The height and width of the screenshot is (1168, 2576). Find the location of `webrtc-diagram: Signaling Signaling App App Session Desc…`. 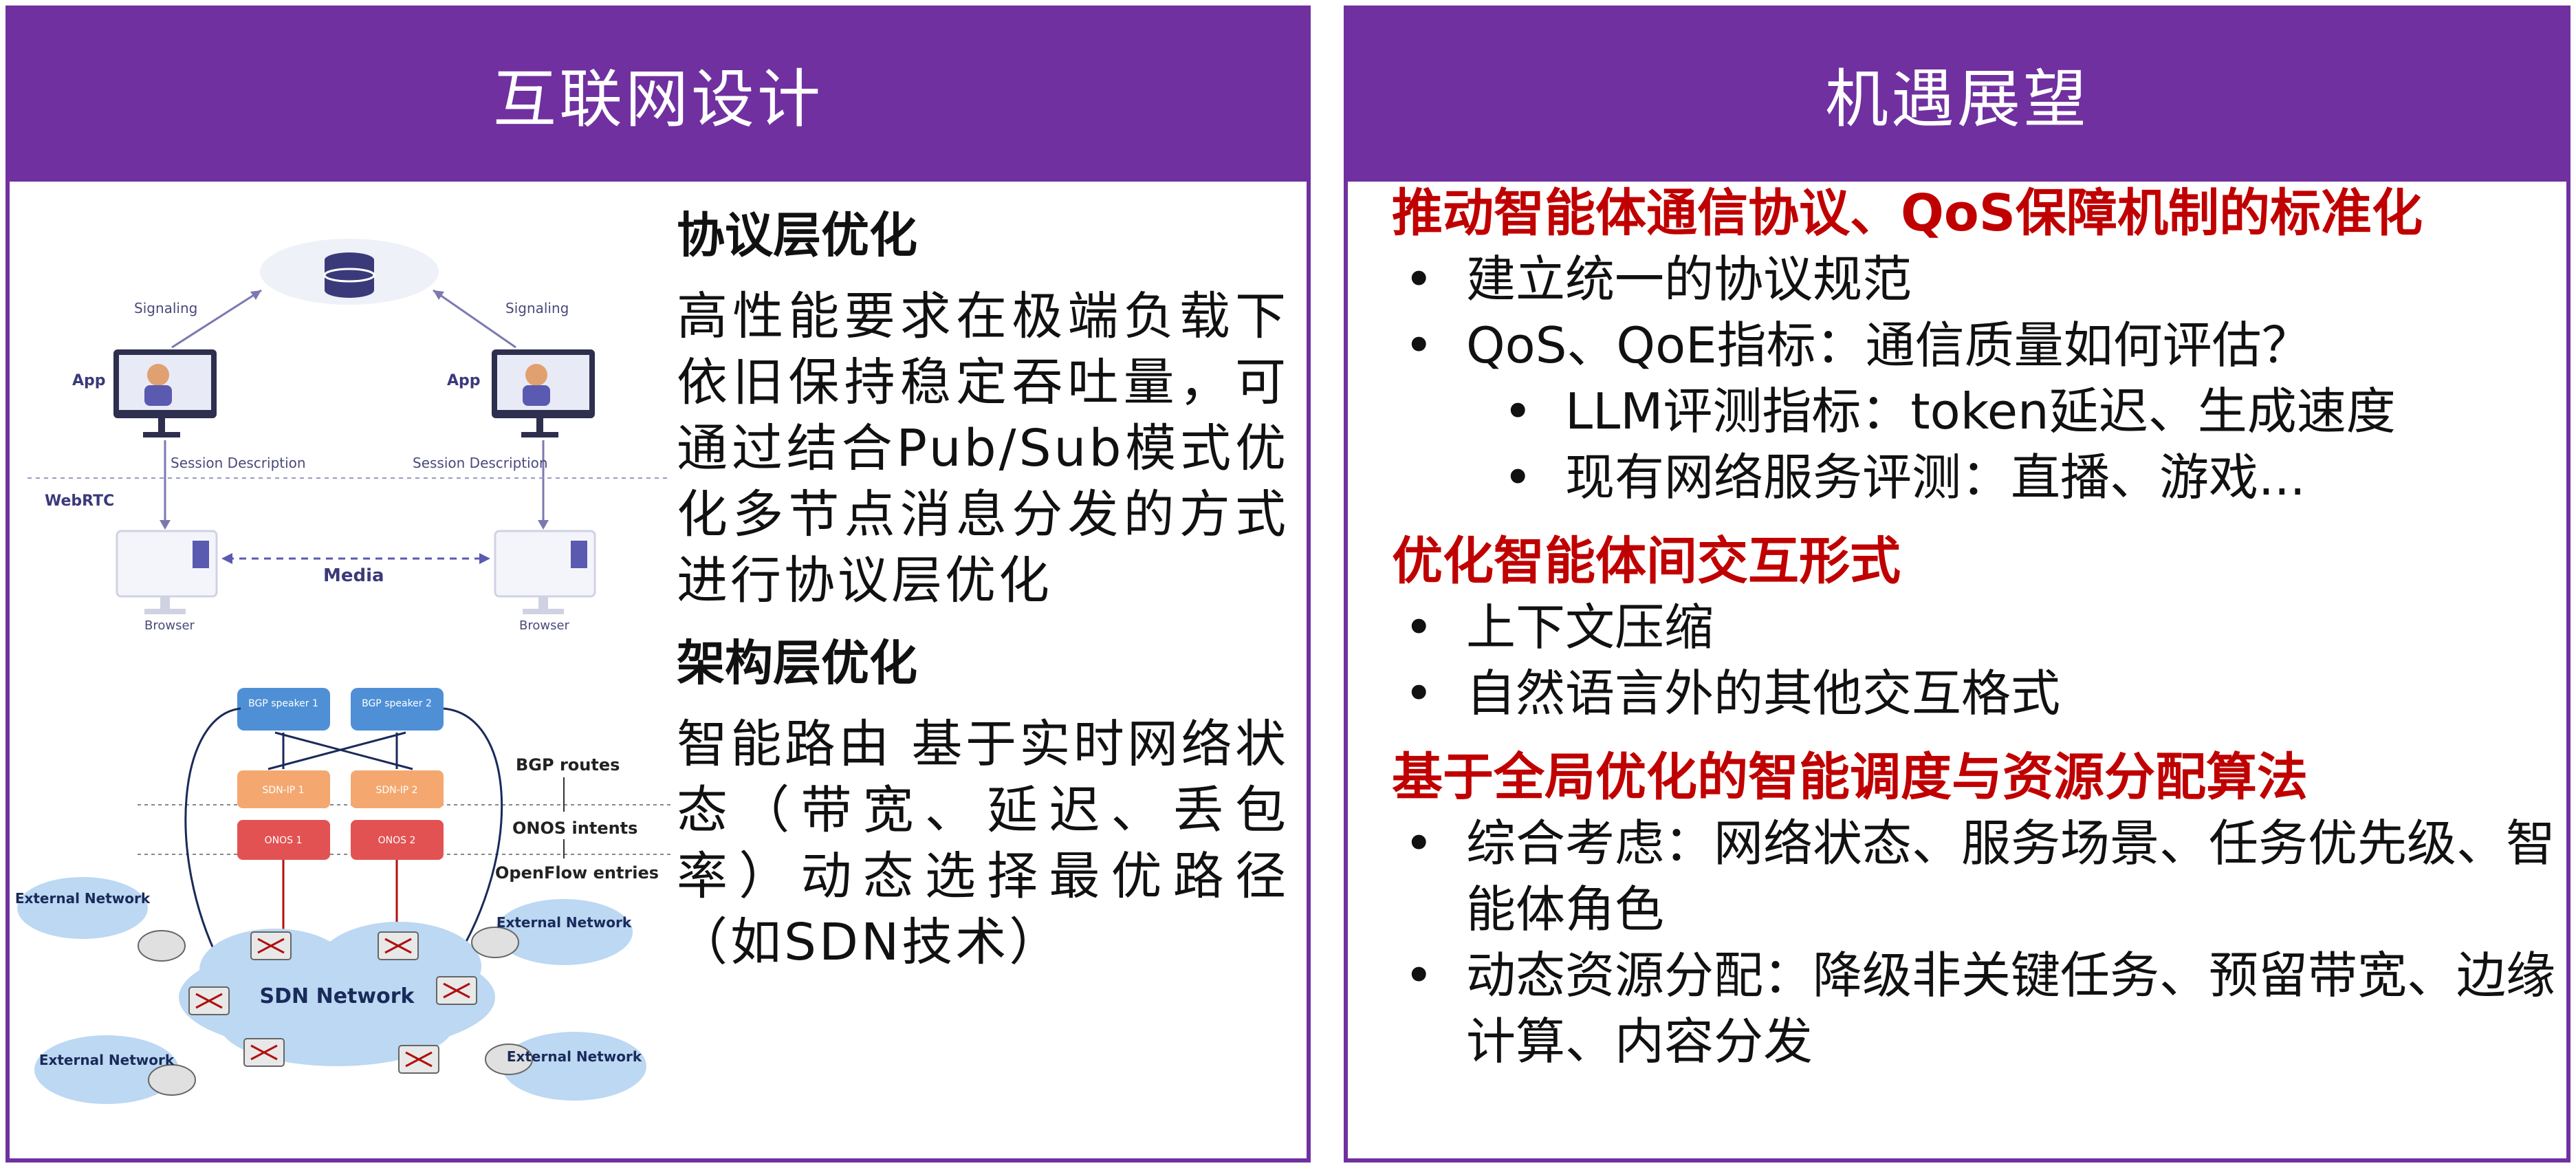

webrtc-diagram: Signaling Signaling App App Session Desc… is located at coordinates (347, 443).